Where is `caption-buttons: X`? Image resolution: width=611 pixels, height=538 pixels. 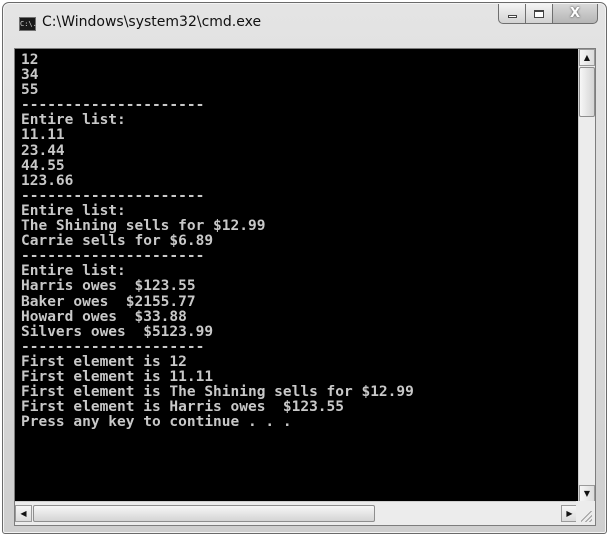
caption-buttons: X is located at coordinates (548, 14).